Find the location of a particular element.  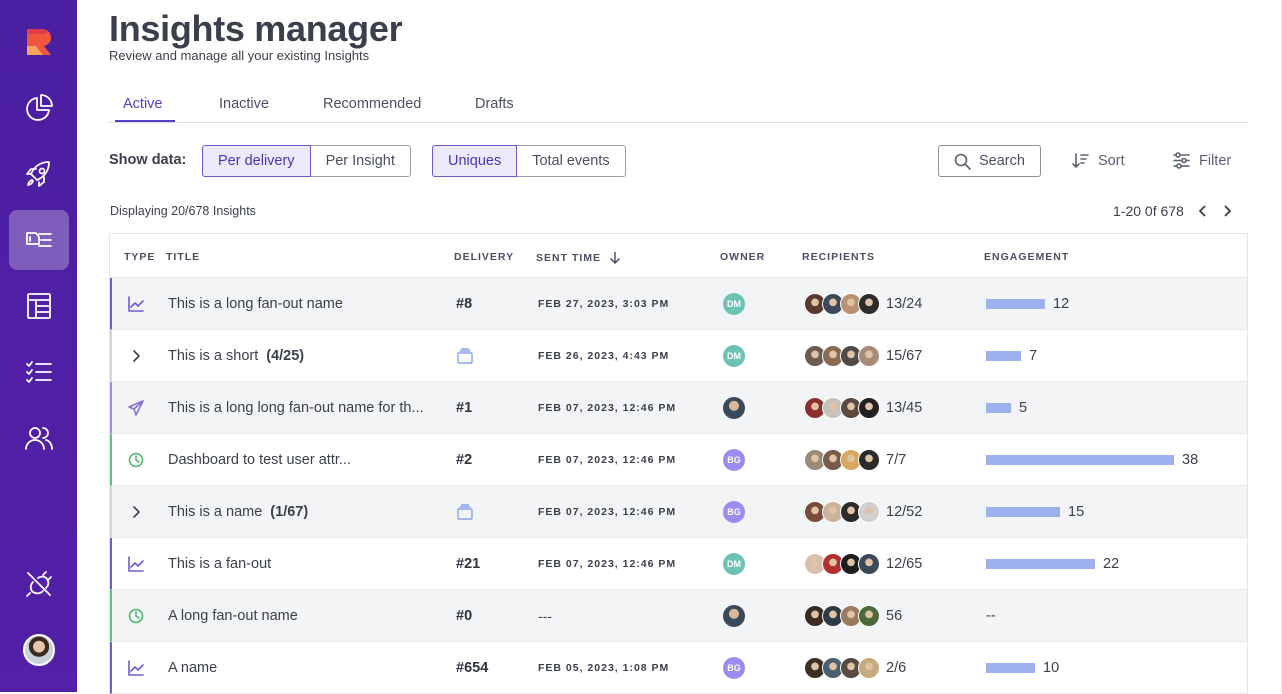

recipients-count: 7/7 is located at coordinates (896, 459).